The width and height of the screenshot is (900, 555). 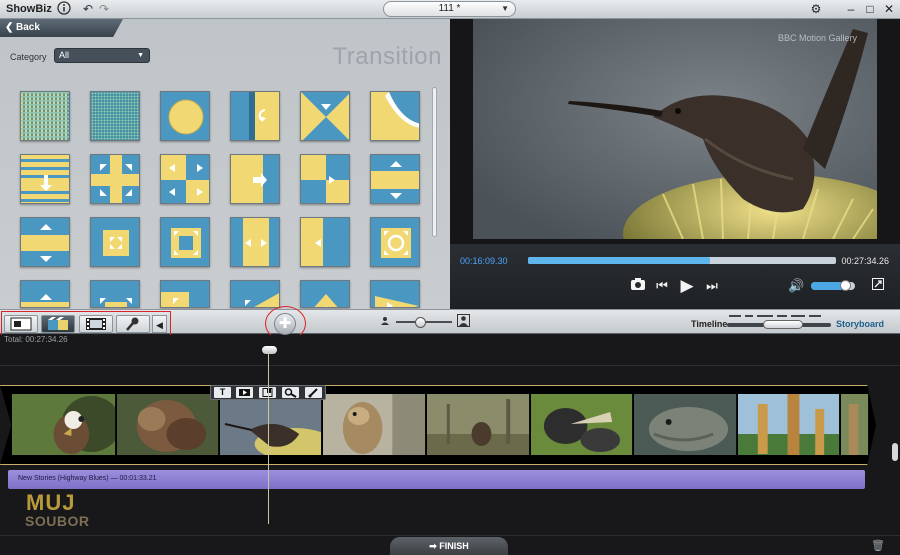 What do you see at coordinates (387, 56) in the screenshot?
I see `panel-heading: Transition` at bounding box center [387, 56].